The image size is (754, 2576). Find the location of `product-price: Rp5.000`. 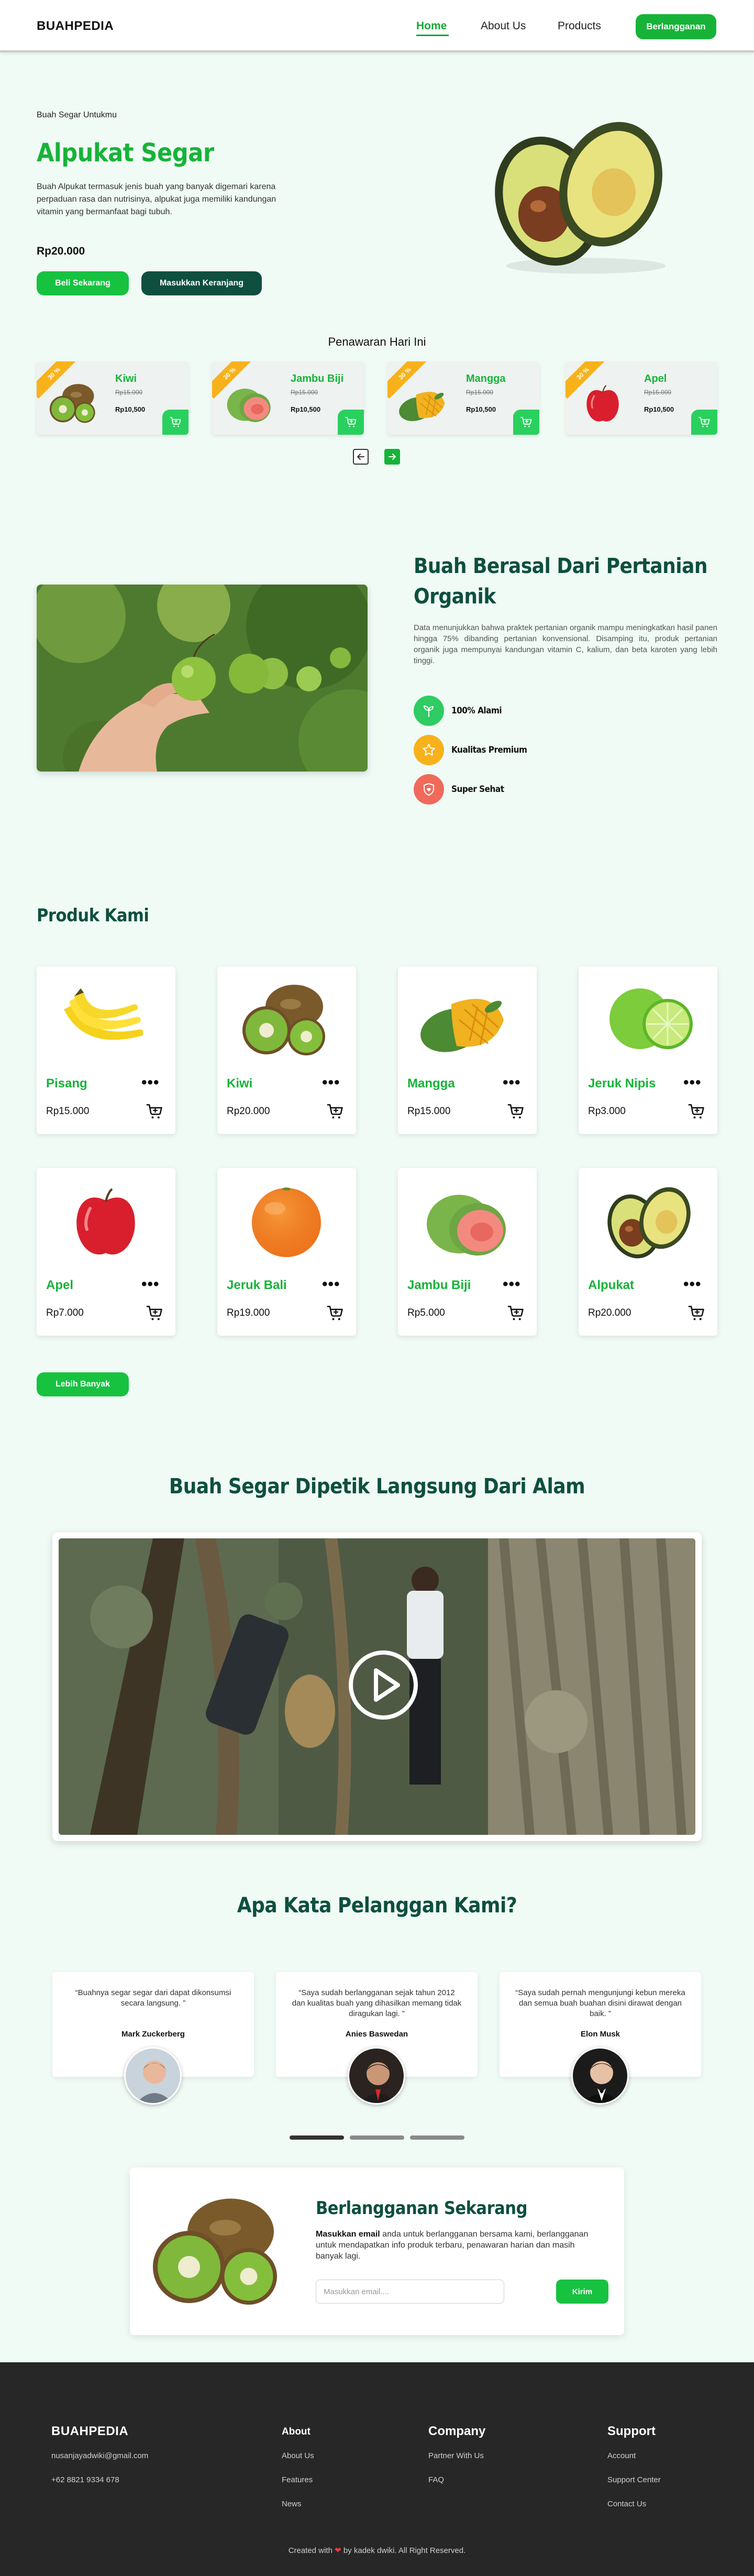

product-price: Rp5.000 is located at coordinates (426, 1312).